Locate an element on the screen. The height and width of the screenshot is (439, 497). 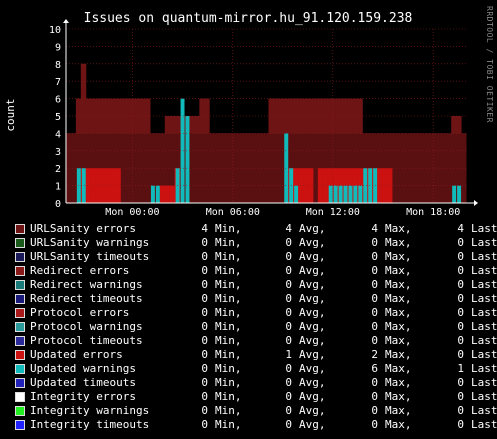
legend-label: Integrity errors is located at coordinates (83, 396).